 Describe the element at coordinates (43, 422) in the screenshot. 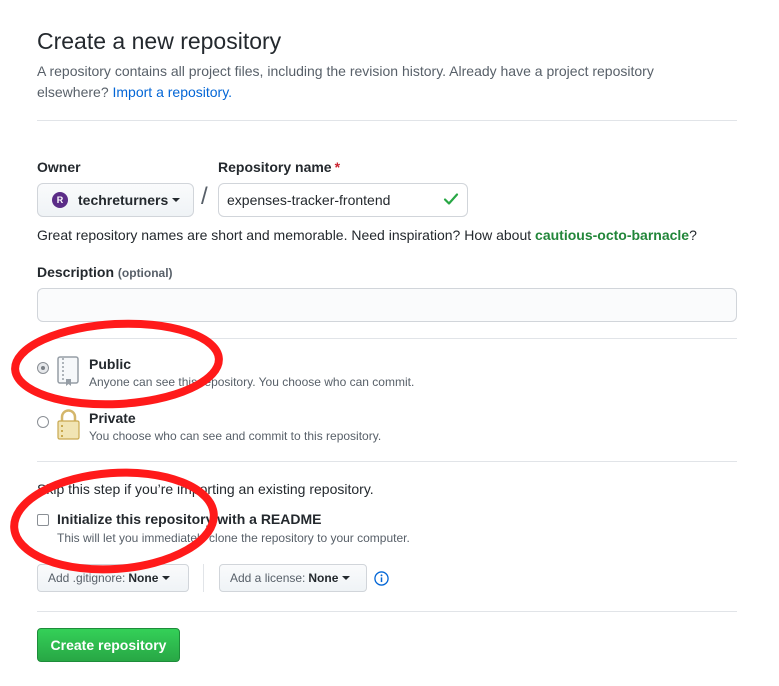

I see `private-radio` at that location.